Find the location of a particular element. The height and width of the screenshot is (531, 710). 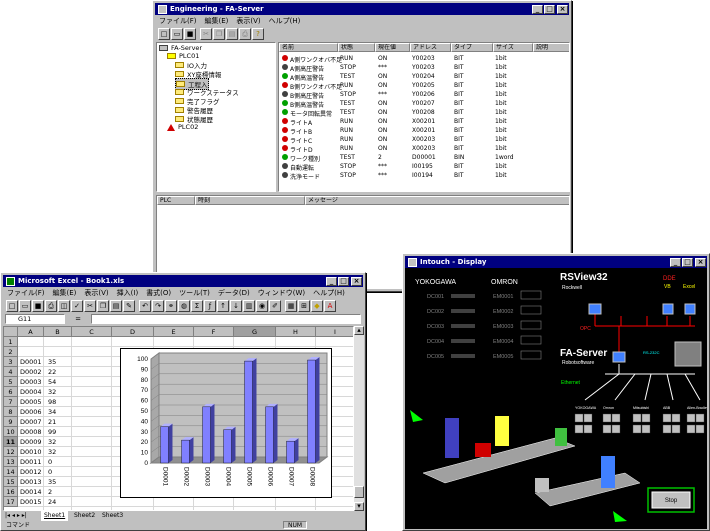

tree-plc01: PLC01 is located at coordinates (183, 56).